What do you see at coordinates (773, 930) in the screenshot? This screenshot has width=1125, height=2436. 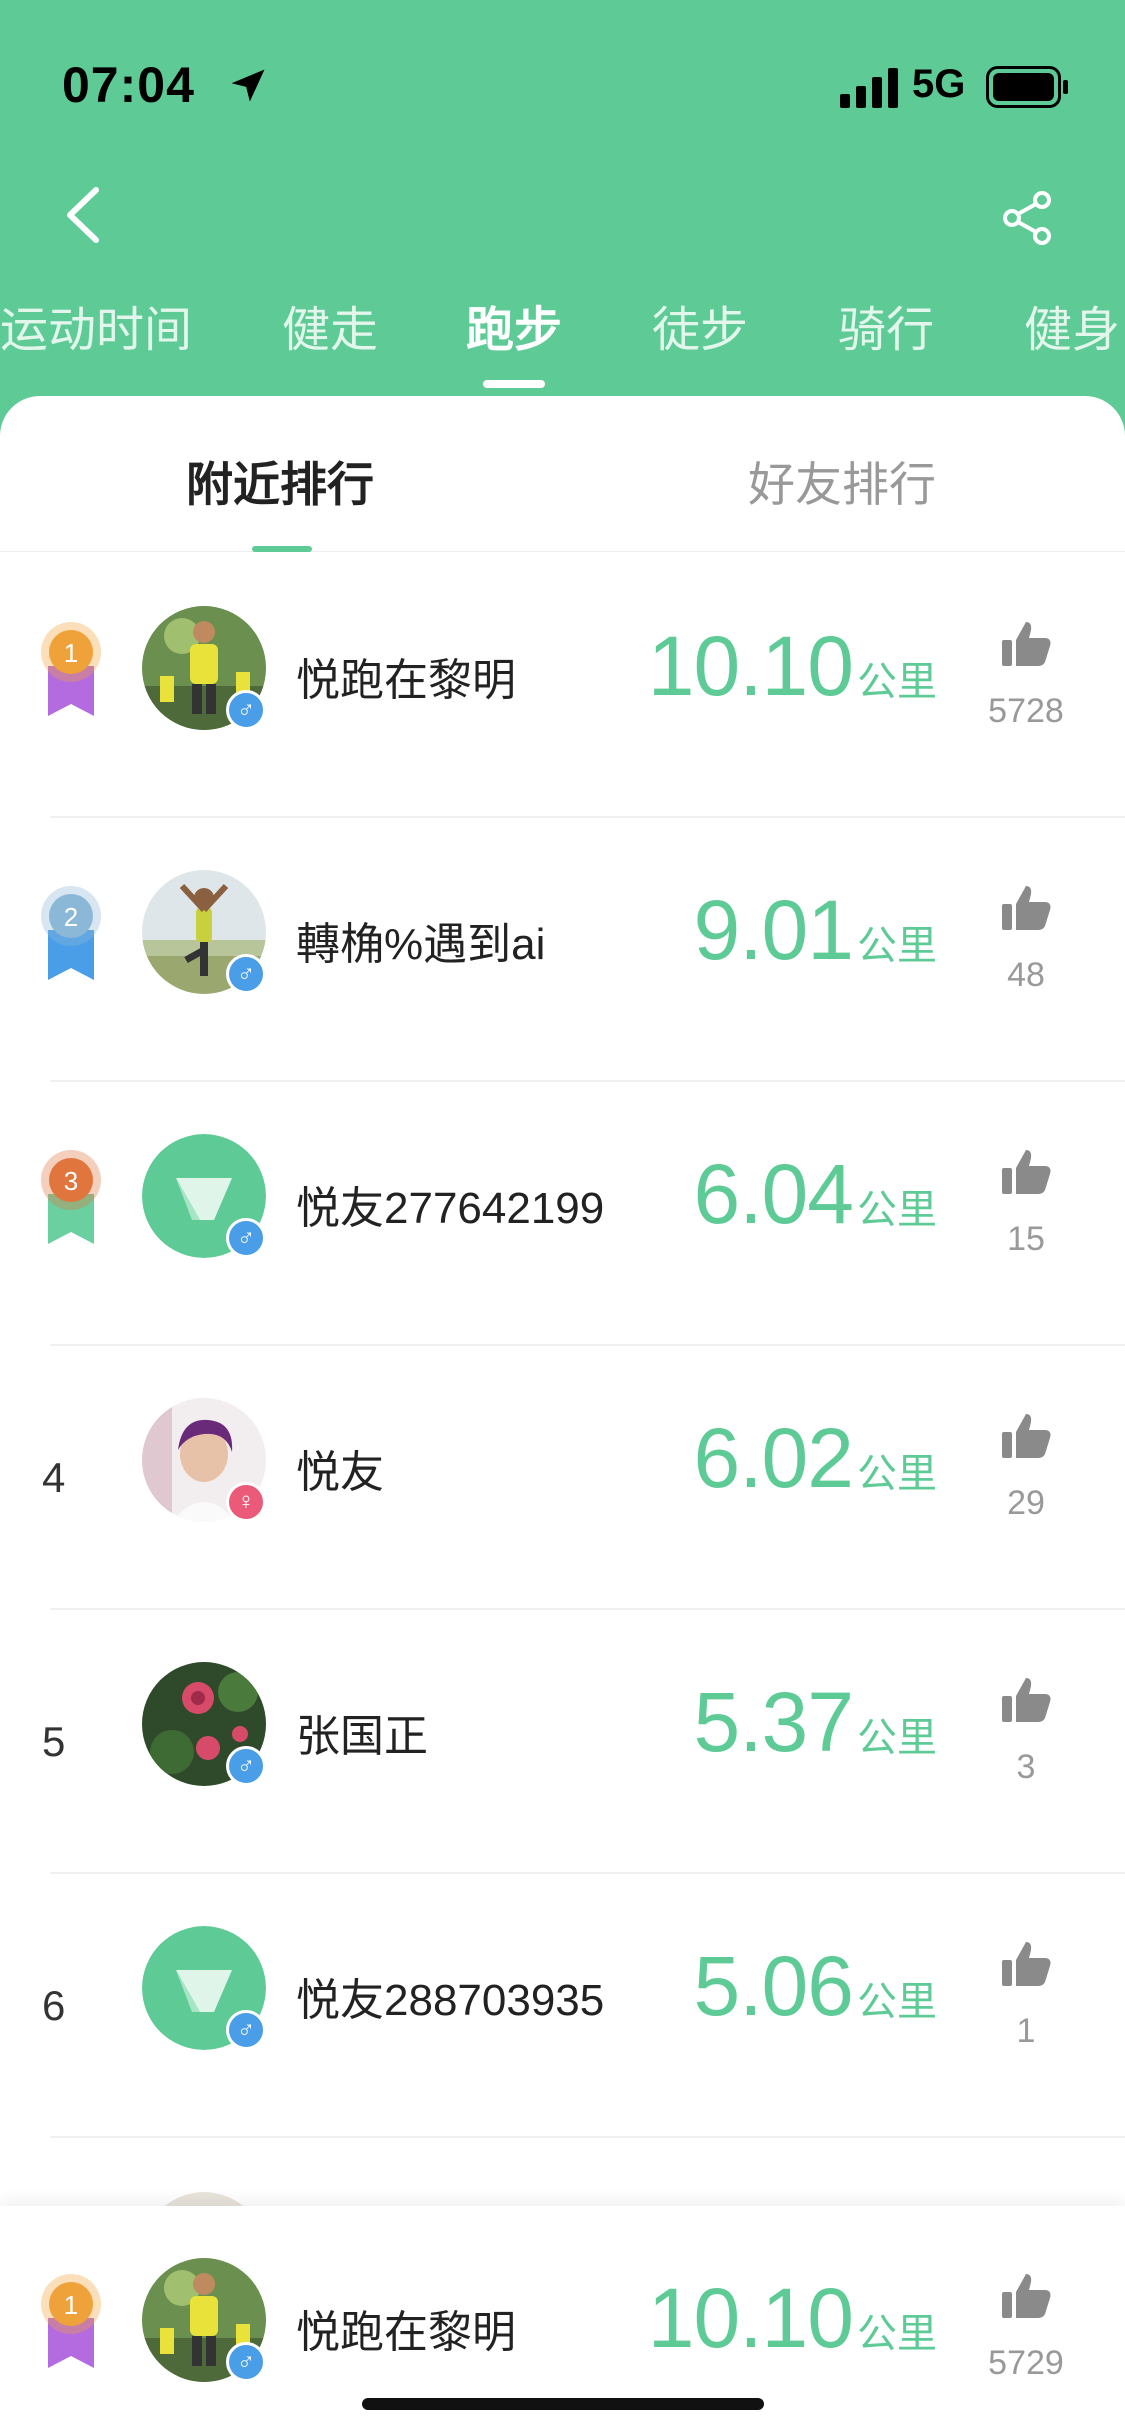 I see `distance-value: 9.01` at bounding box center [773, 930].